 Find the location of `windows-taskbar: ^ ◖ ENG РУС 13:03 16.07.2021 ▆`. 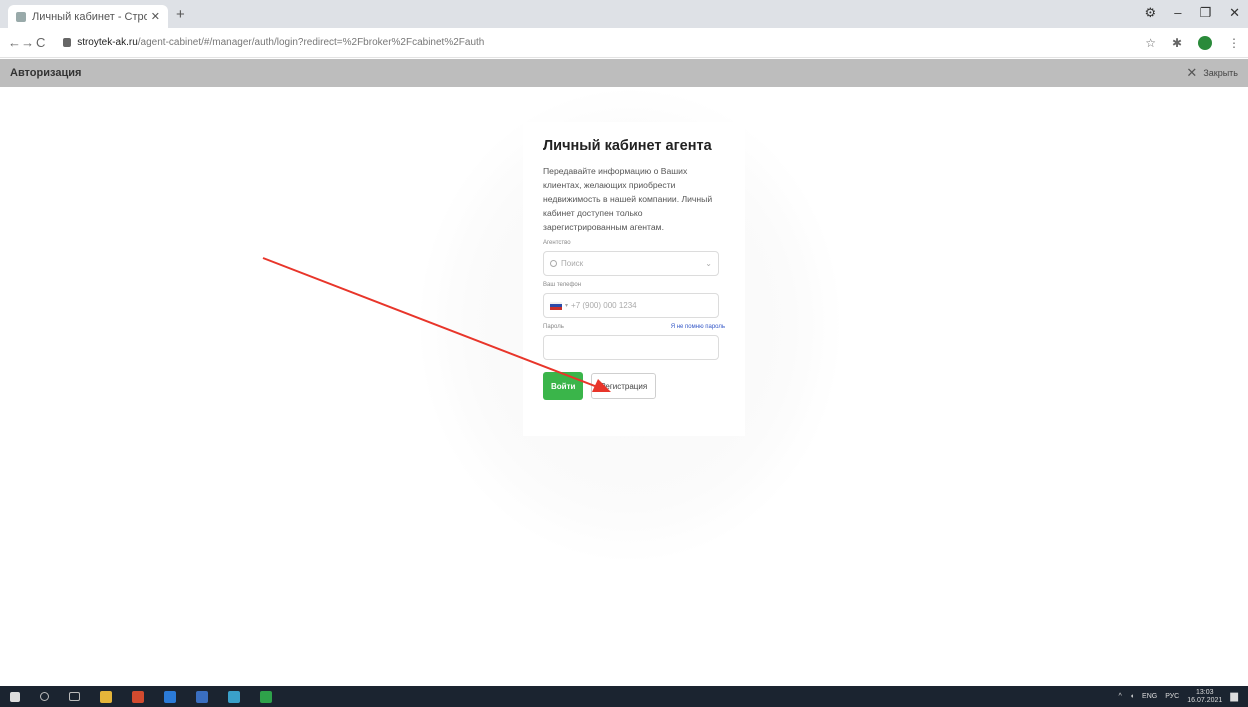

windows-taskbar: ^ ◖ ENG РУС 13:03 16.07.2021 ▆ is located at coordinates (624, 696).